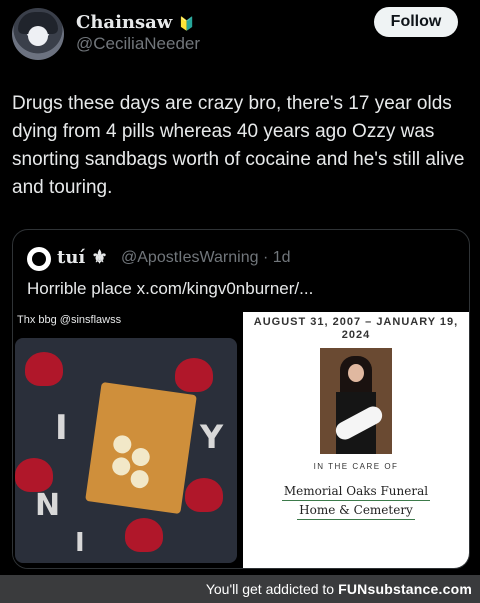 This screenshot has height=603, width=480. I want to click on quote-author-avatar, so click(39, 259).